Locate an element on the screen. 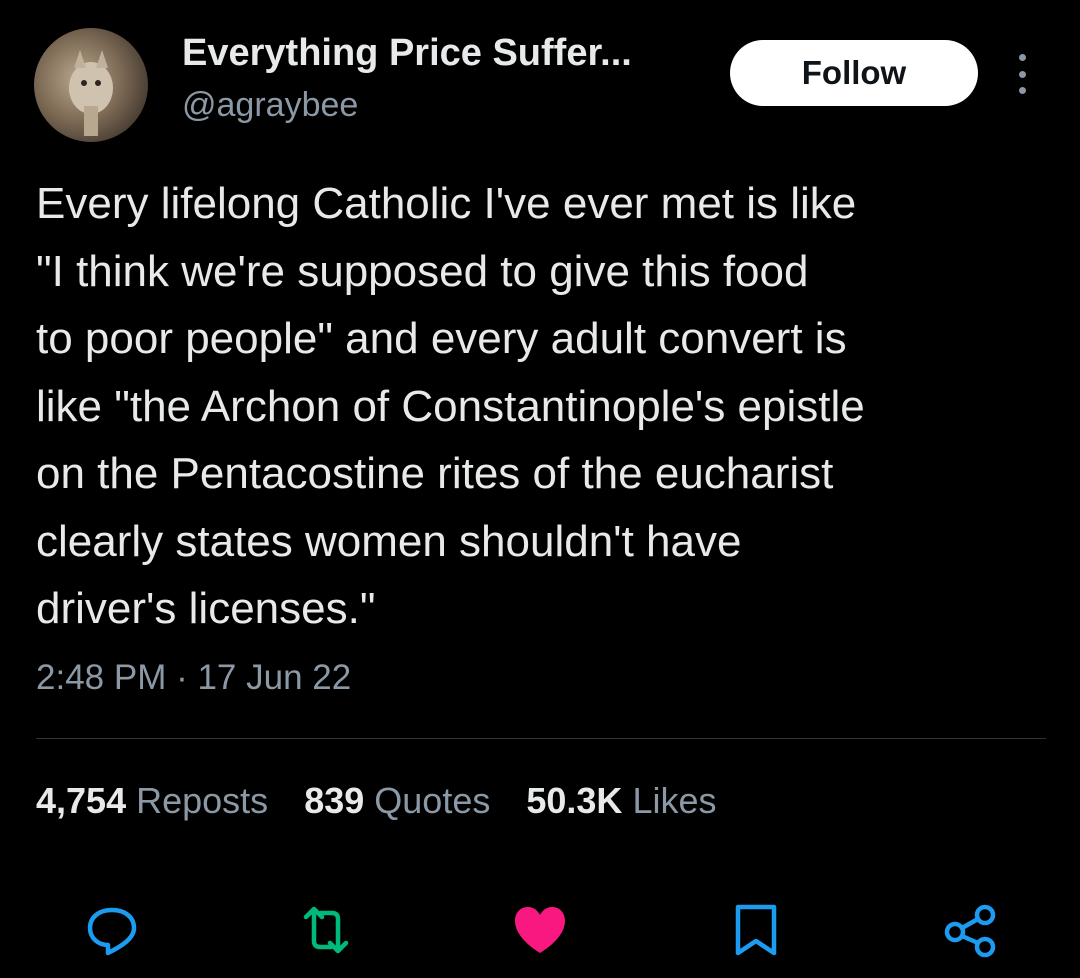 Image resolution: width=1080 pixels, height=978 pixels. repost-button is located at coordinates (326, 930).